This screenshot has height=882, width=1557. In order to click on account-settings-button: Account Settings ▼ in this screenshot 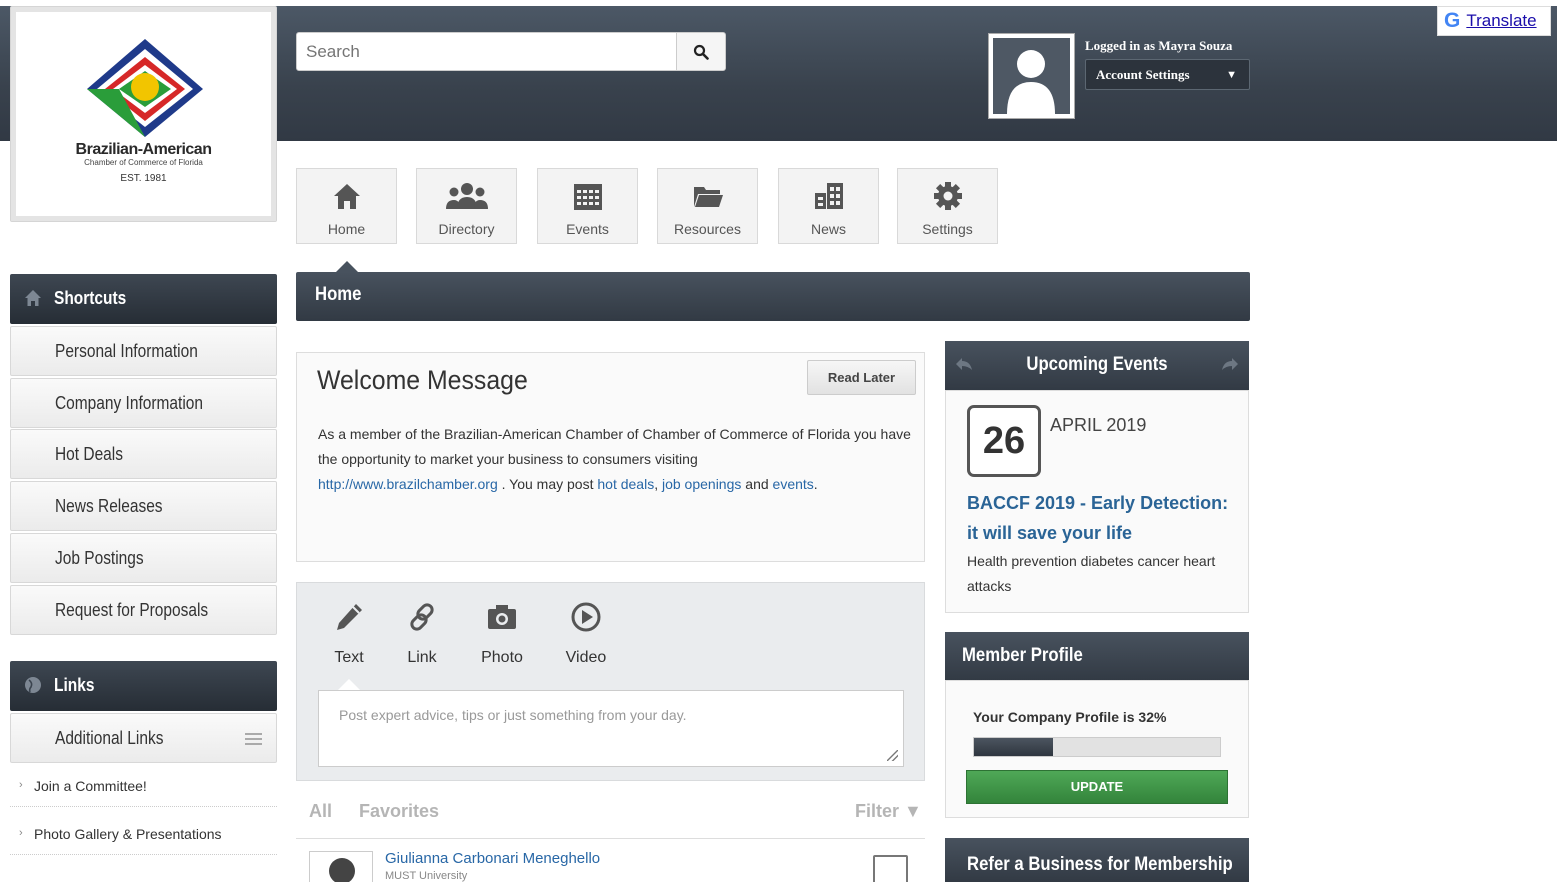, I will do `click(1167, 74)`.